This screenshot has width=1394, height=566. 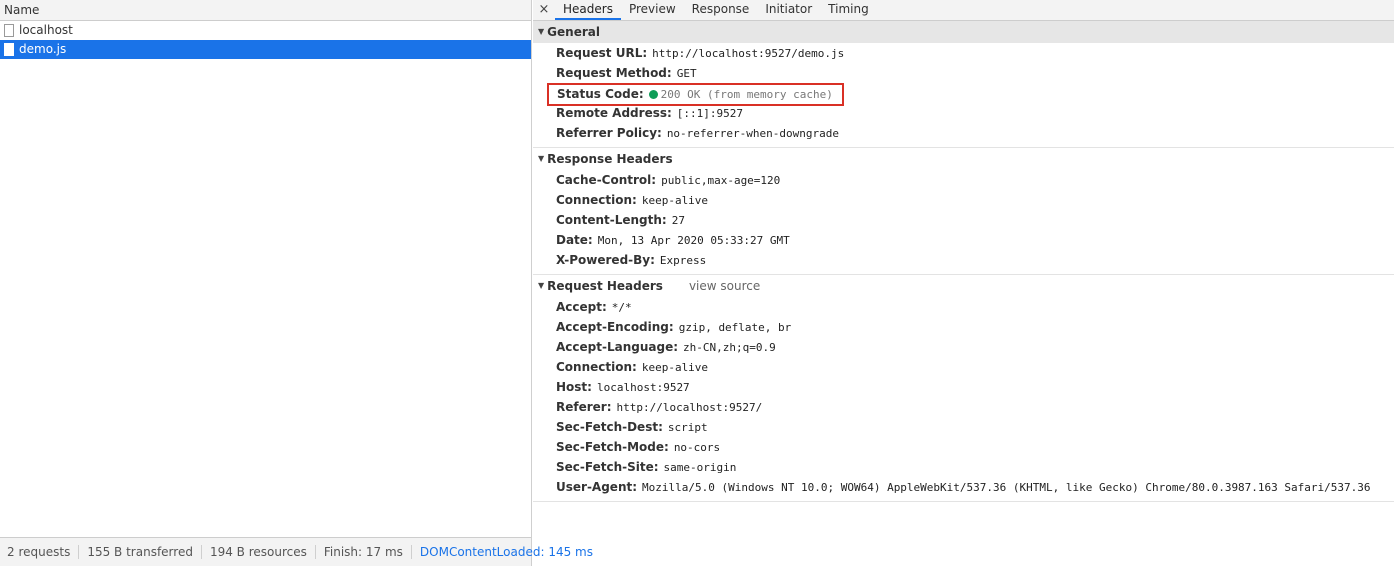 What do you see at coordinates (606, 180) in the screenshot?
I see `header-key: Cache-Control:` at bounding box center [606, 180].